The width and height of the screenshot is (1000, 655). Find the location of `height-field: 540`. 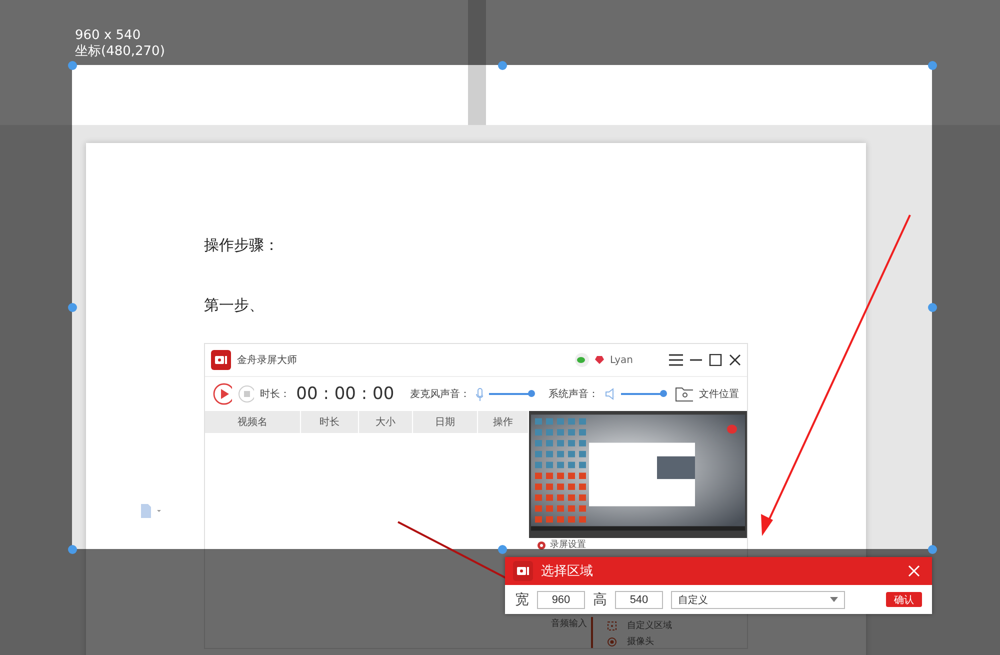

height-field: 540 is located at coordinates (639, 599).